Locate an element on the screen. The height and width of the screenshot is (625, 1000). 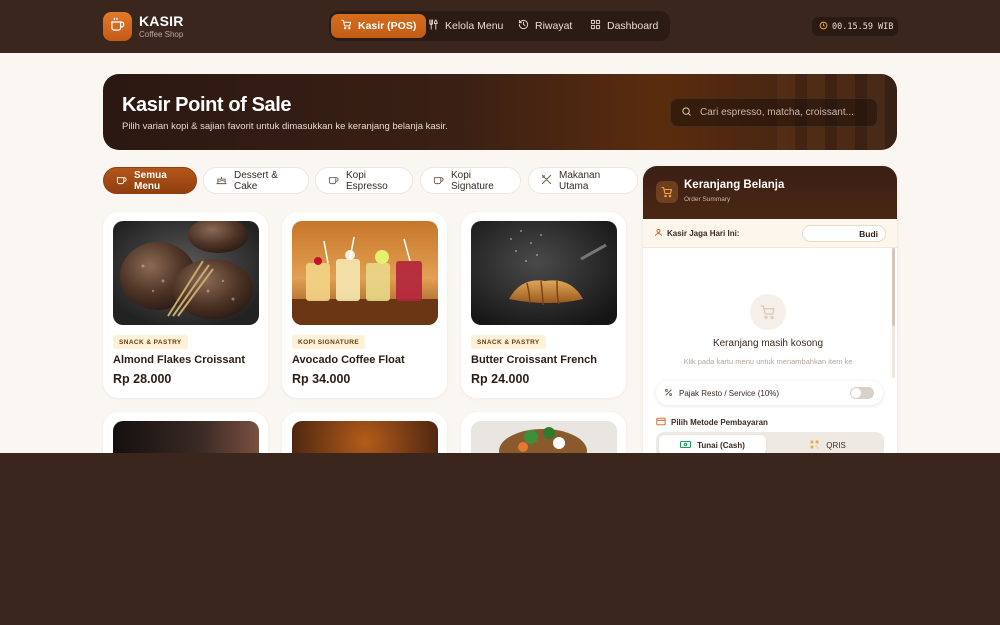
product-name: Almond Flakes Croissant is located at coordinates (179, 360).